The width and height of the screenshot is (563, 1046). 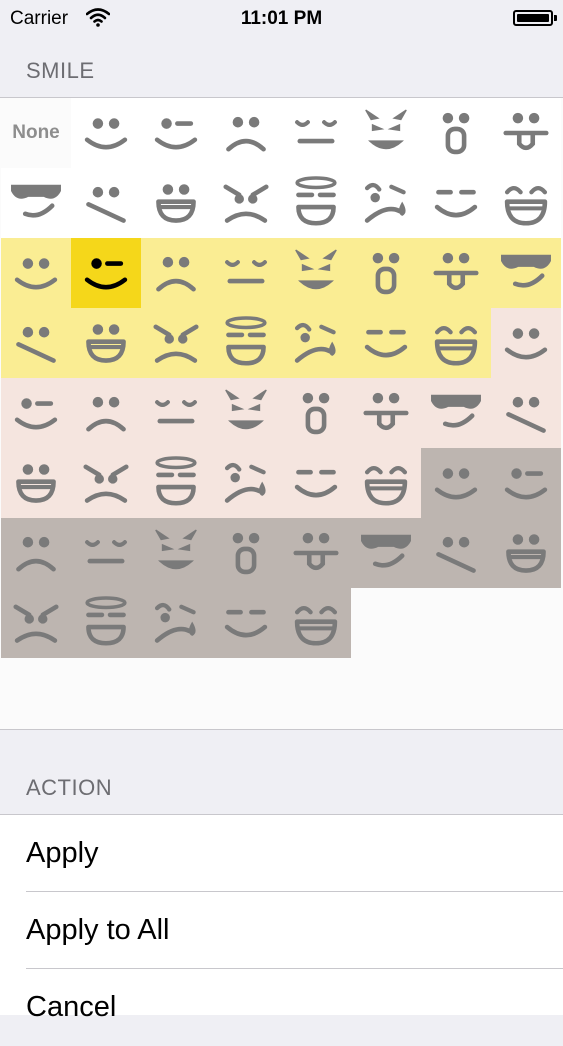 I want to click on smile-option-taupe-devil, so click(x=176, y=553).